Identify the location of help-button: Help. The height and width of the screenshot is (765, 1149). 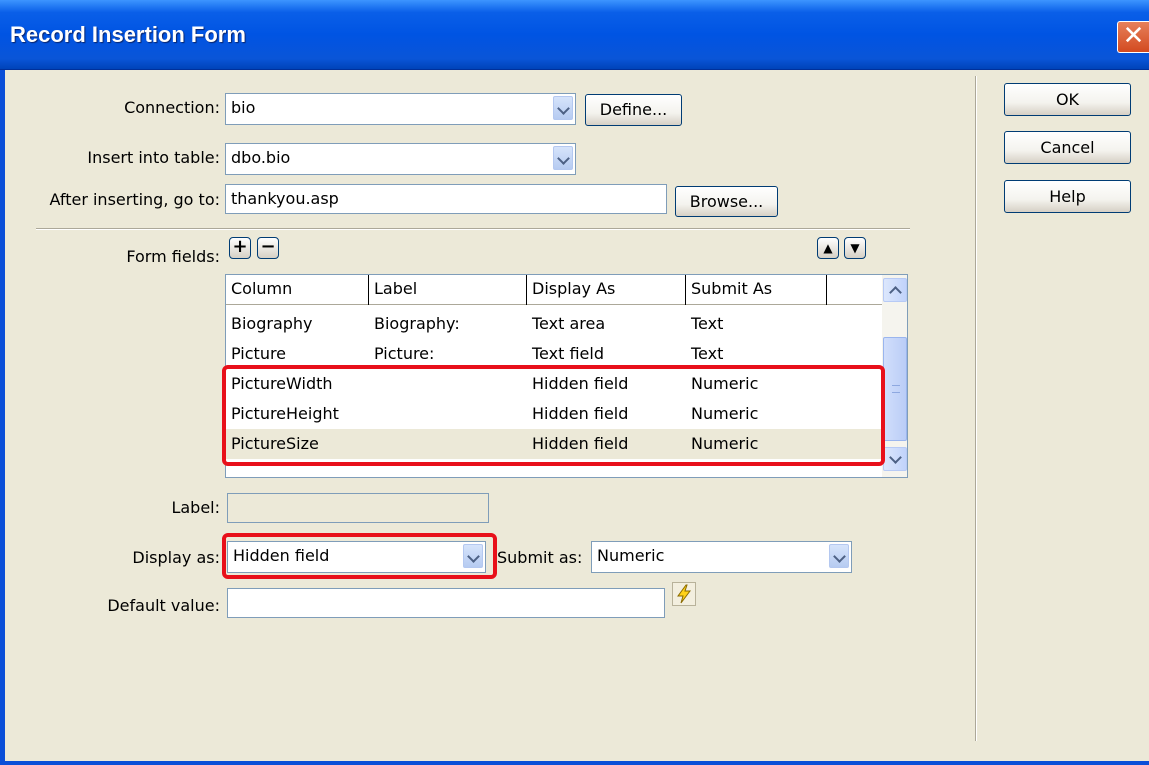
(1067, 196).